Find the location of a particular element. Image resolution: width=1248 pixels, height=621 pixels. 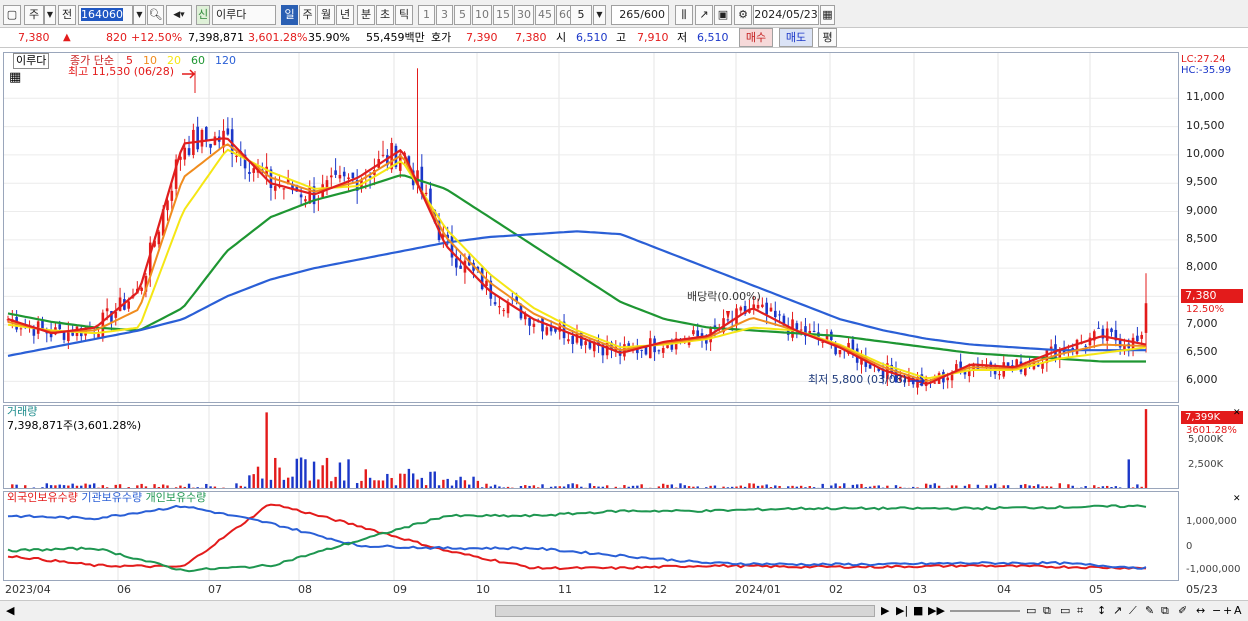

market-select: 주 is located at coordinates (34, 15).